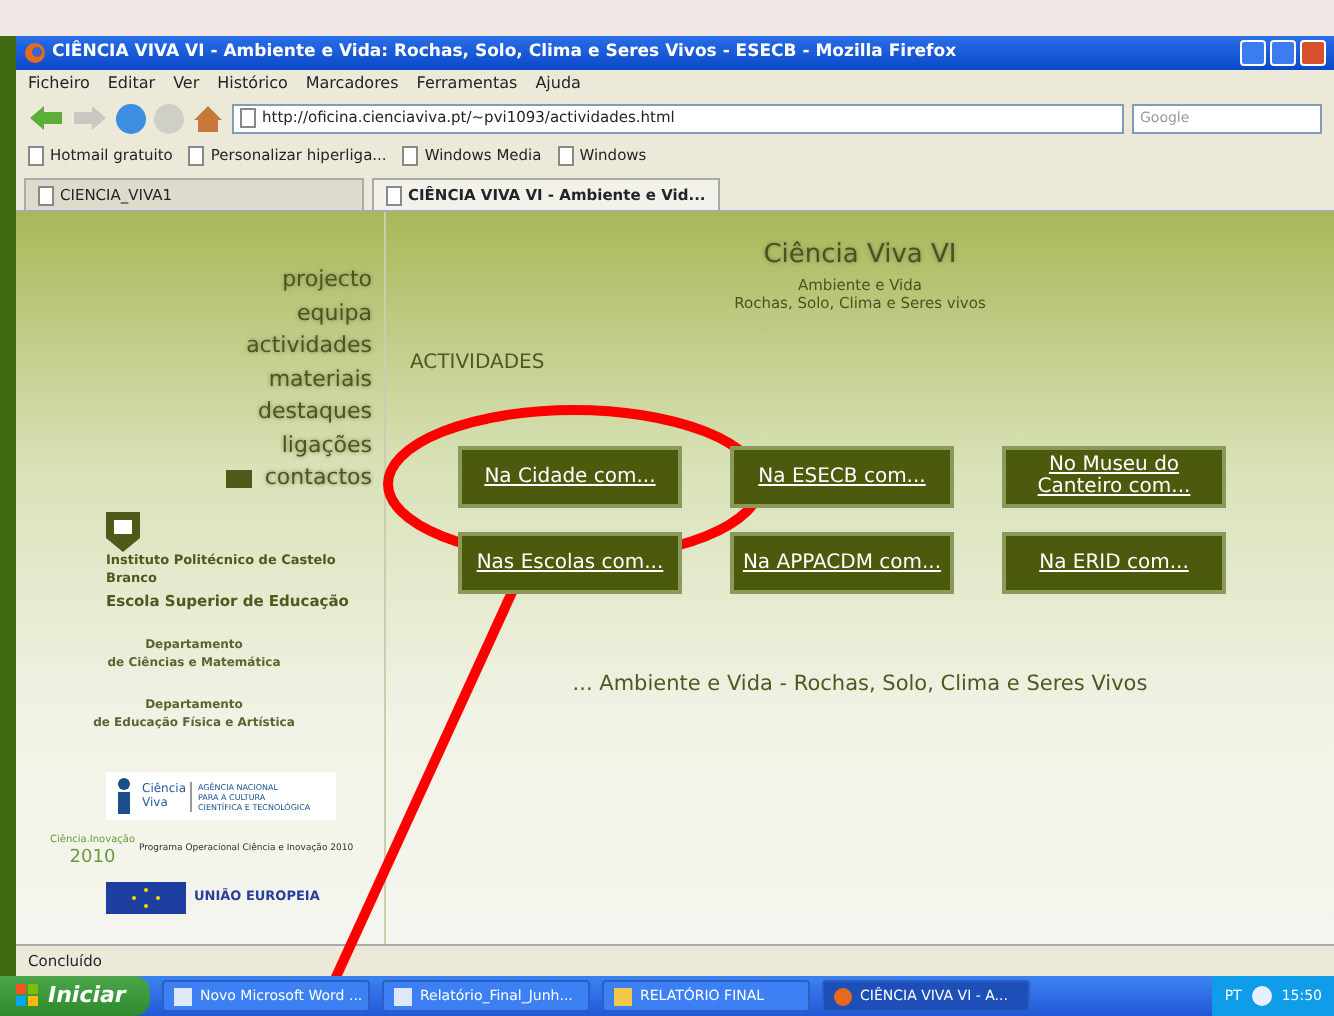 This screenshot has width=1334, height=1016. I want to click on menu-item: Histórico, so click(252, 83).